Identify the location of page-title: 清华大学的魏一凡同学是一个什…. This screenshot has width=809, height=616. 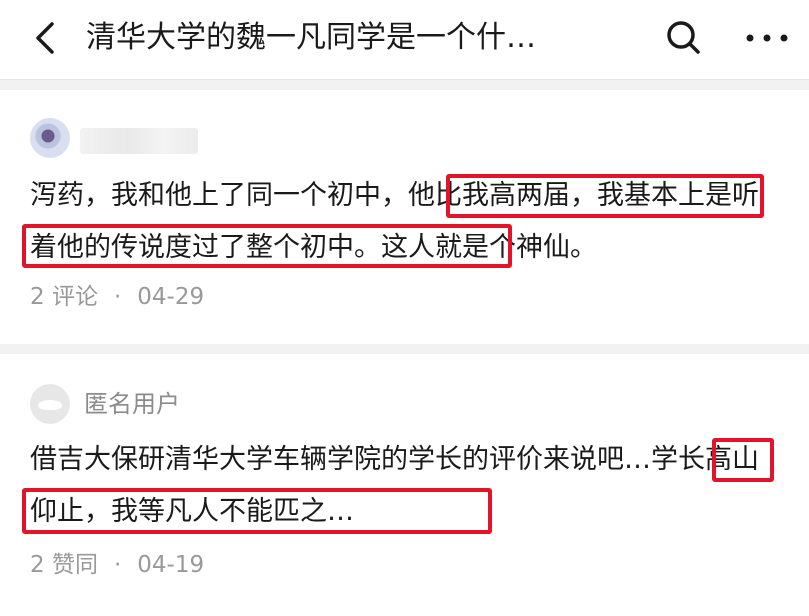
(356, 38).